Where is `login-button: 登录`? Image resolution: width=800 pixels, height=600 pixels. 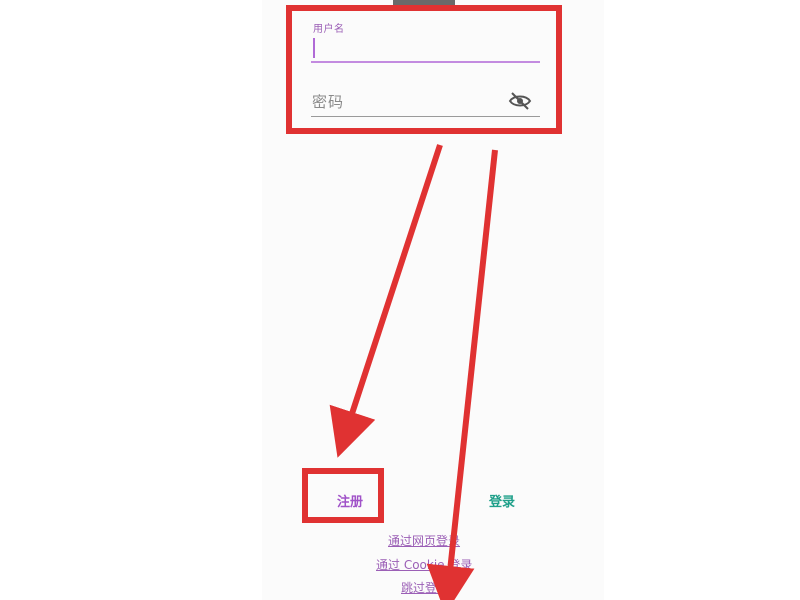
login-button: 登录 is located at coordinates (502, 500).